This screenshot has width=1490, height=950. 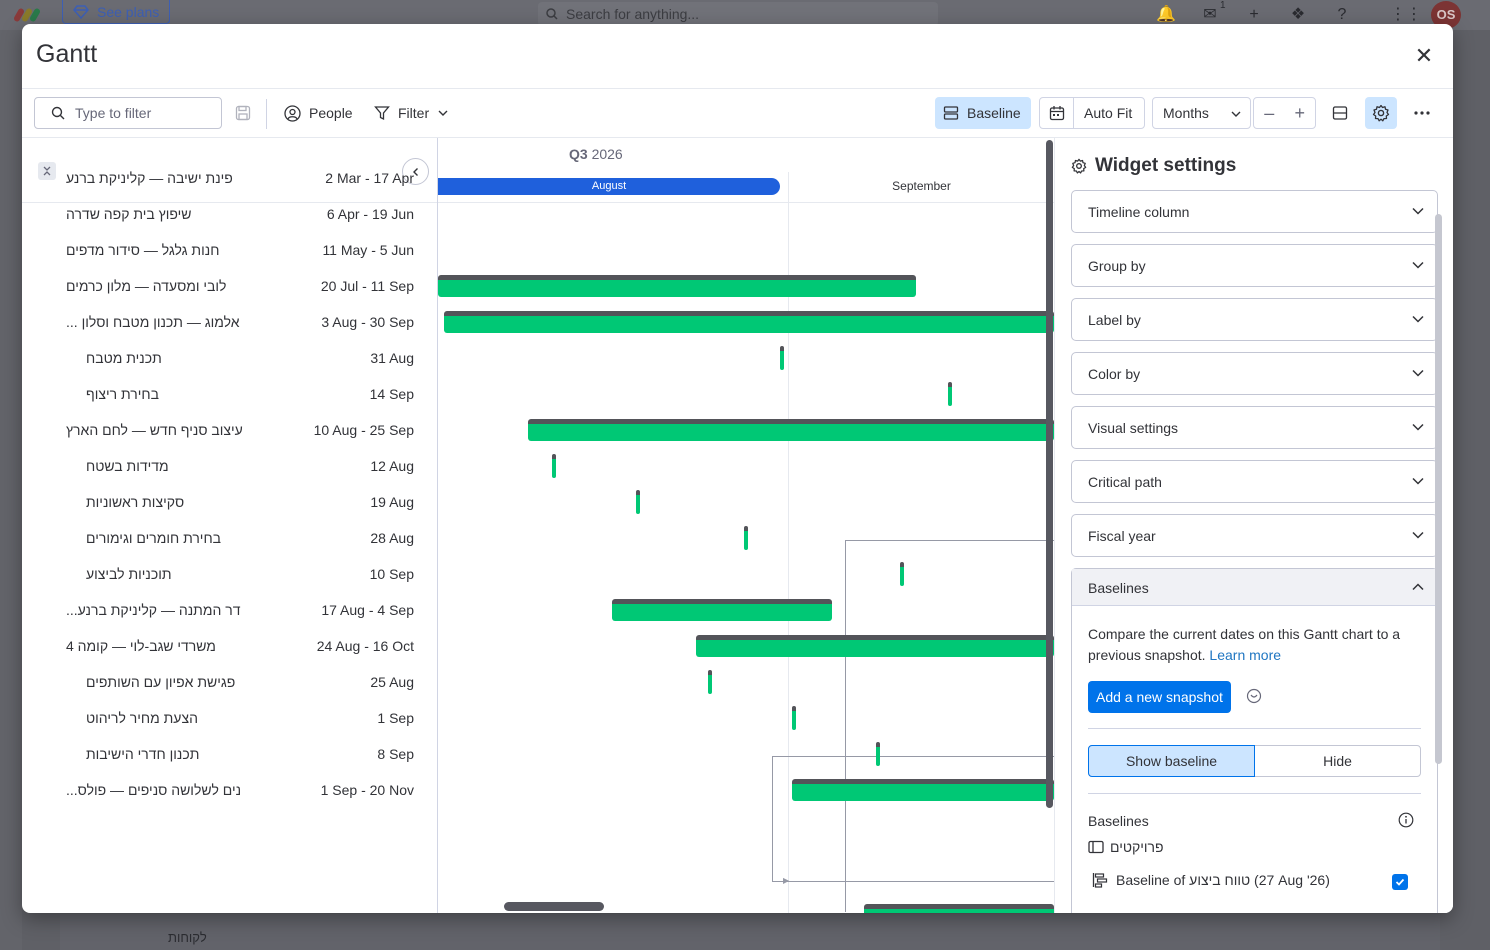 I want to click on item-row: משרדי שגב-לוי — קומה 4 24 Aug - 16 Oct, so click(x=229, y=646).